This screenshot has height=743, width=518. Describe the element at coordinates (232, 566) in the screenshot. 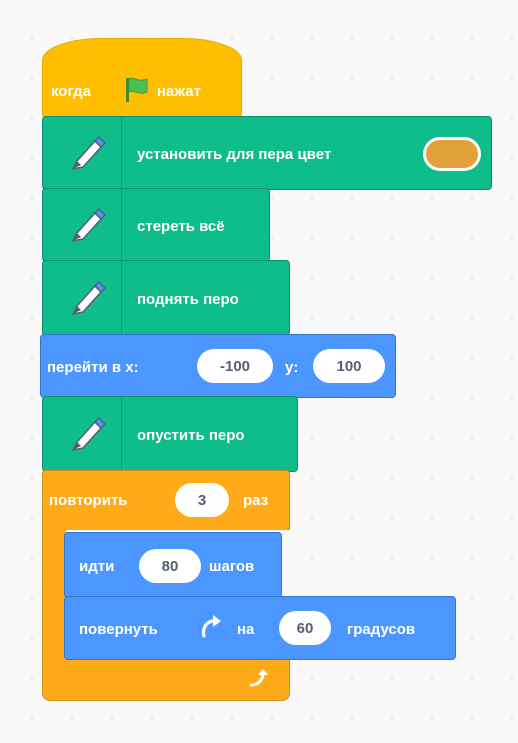

I see `steps-label: шагов` at that location.